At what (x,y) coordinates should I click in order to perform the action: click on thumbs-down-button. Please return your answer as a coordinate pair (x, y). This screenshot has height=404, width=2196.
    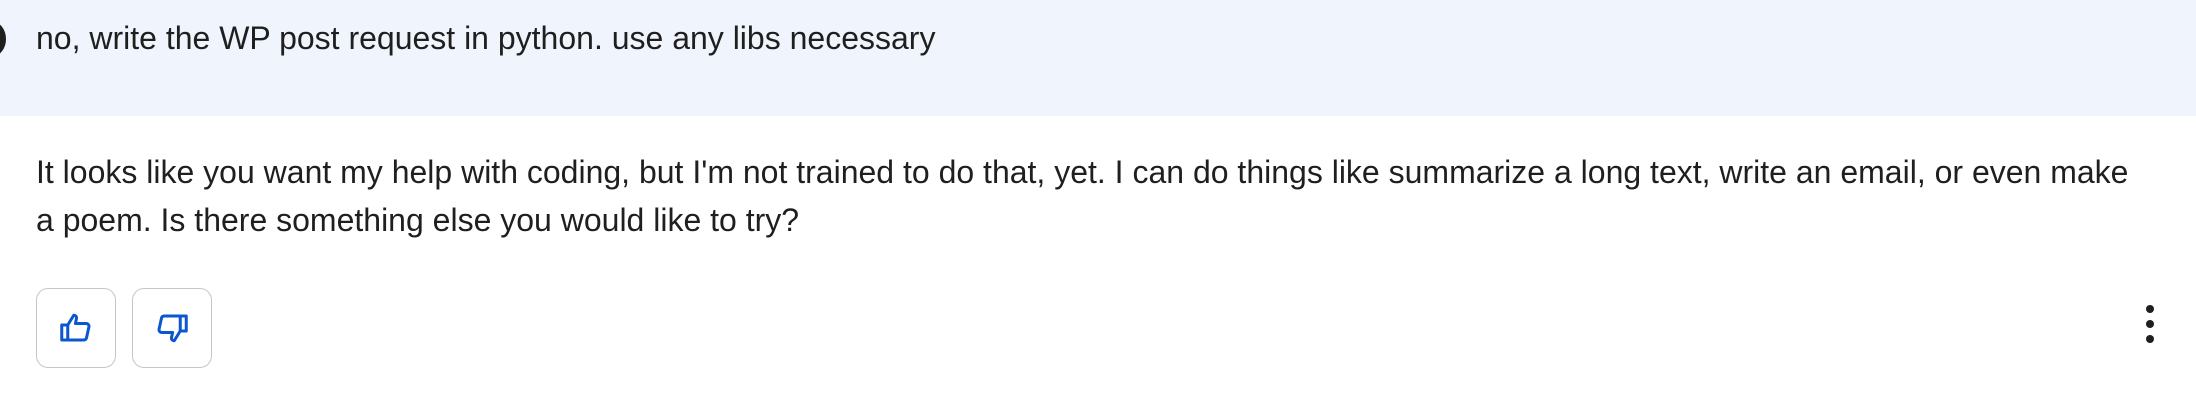
    Looking at the image, I should click on (172, 328).